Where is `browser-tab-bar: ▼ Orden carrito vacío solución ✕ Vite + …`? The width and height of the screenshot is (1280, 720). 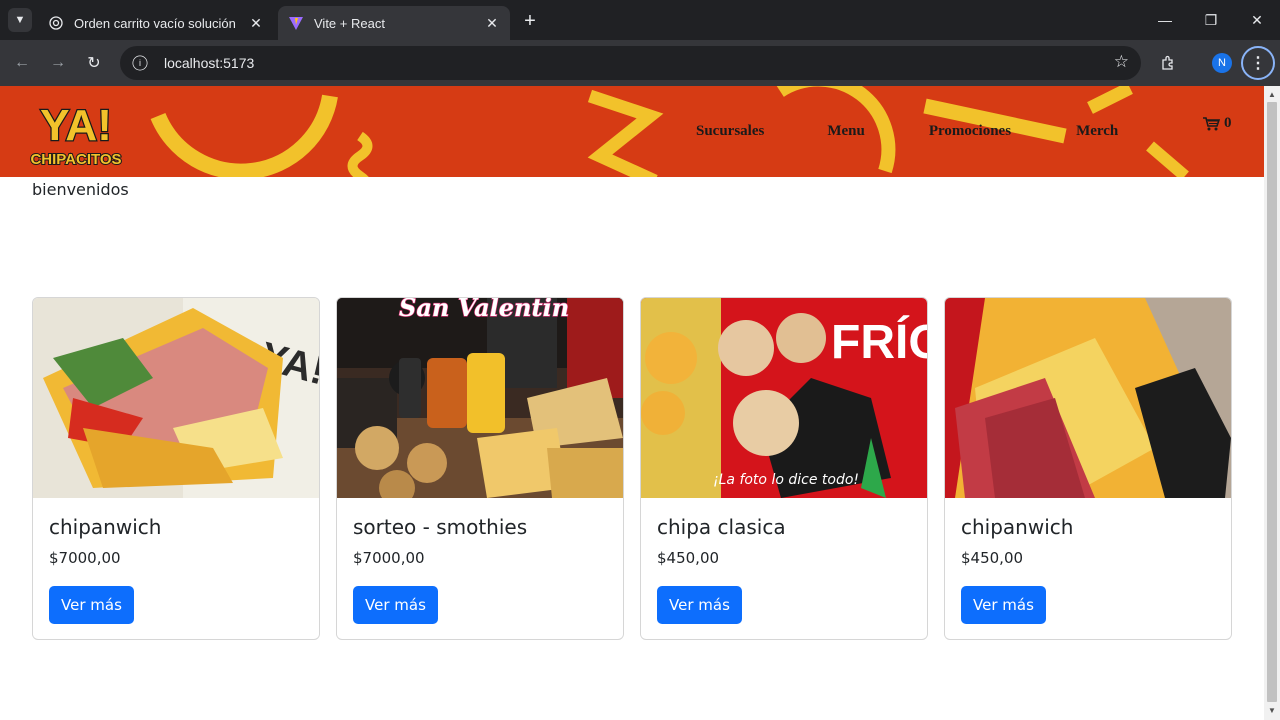 browser-tab-bar: ▼ Orden carrito vacío solución ✕ Vite + … is located at coordinates (640, 20).